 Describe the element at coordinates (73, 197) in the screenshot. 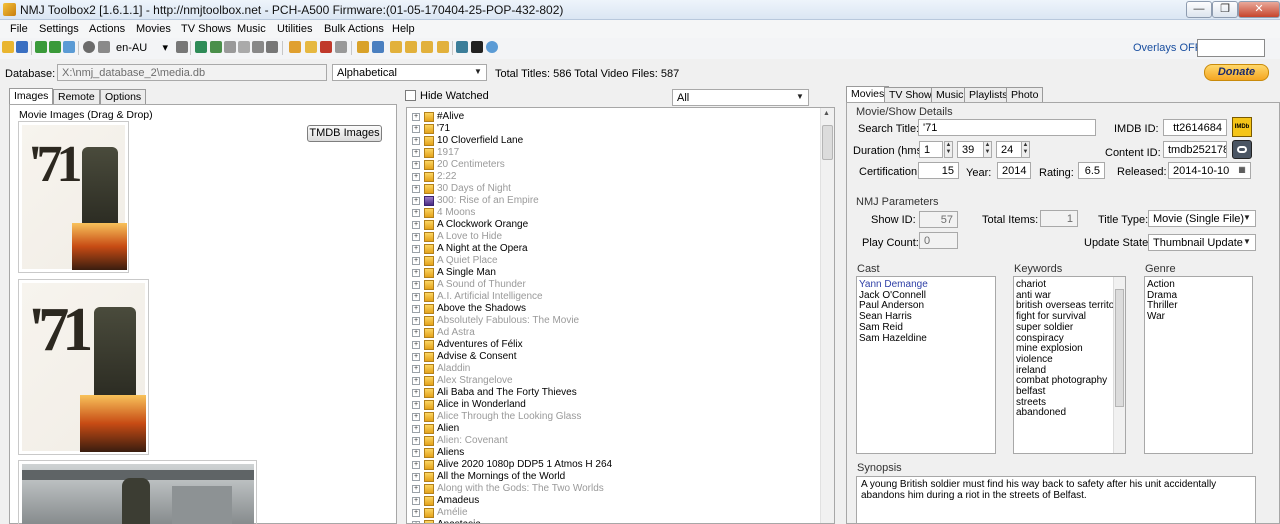

I see `poster-image: '71` at that location.